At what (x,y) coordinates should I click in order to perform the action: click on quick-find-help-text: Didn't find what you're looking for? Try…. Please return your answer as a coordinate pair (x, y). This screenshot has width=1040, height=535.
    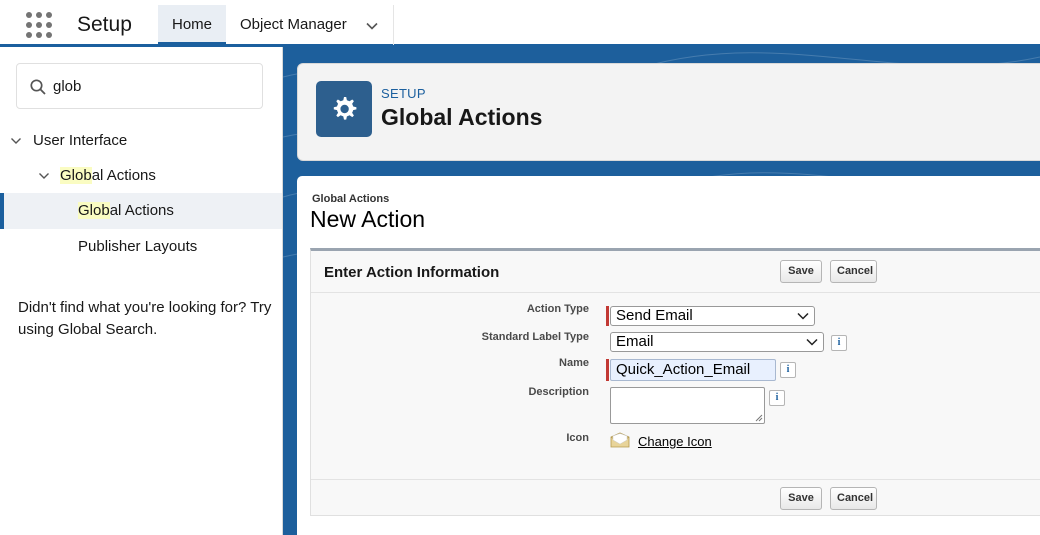
    Looking at the image, I should click on (145, 318).